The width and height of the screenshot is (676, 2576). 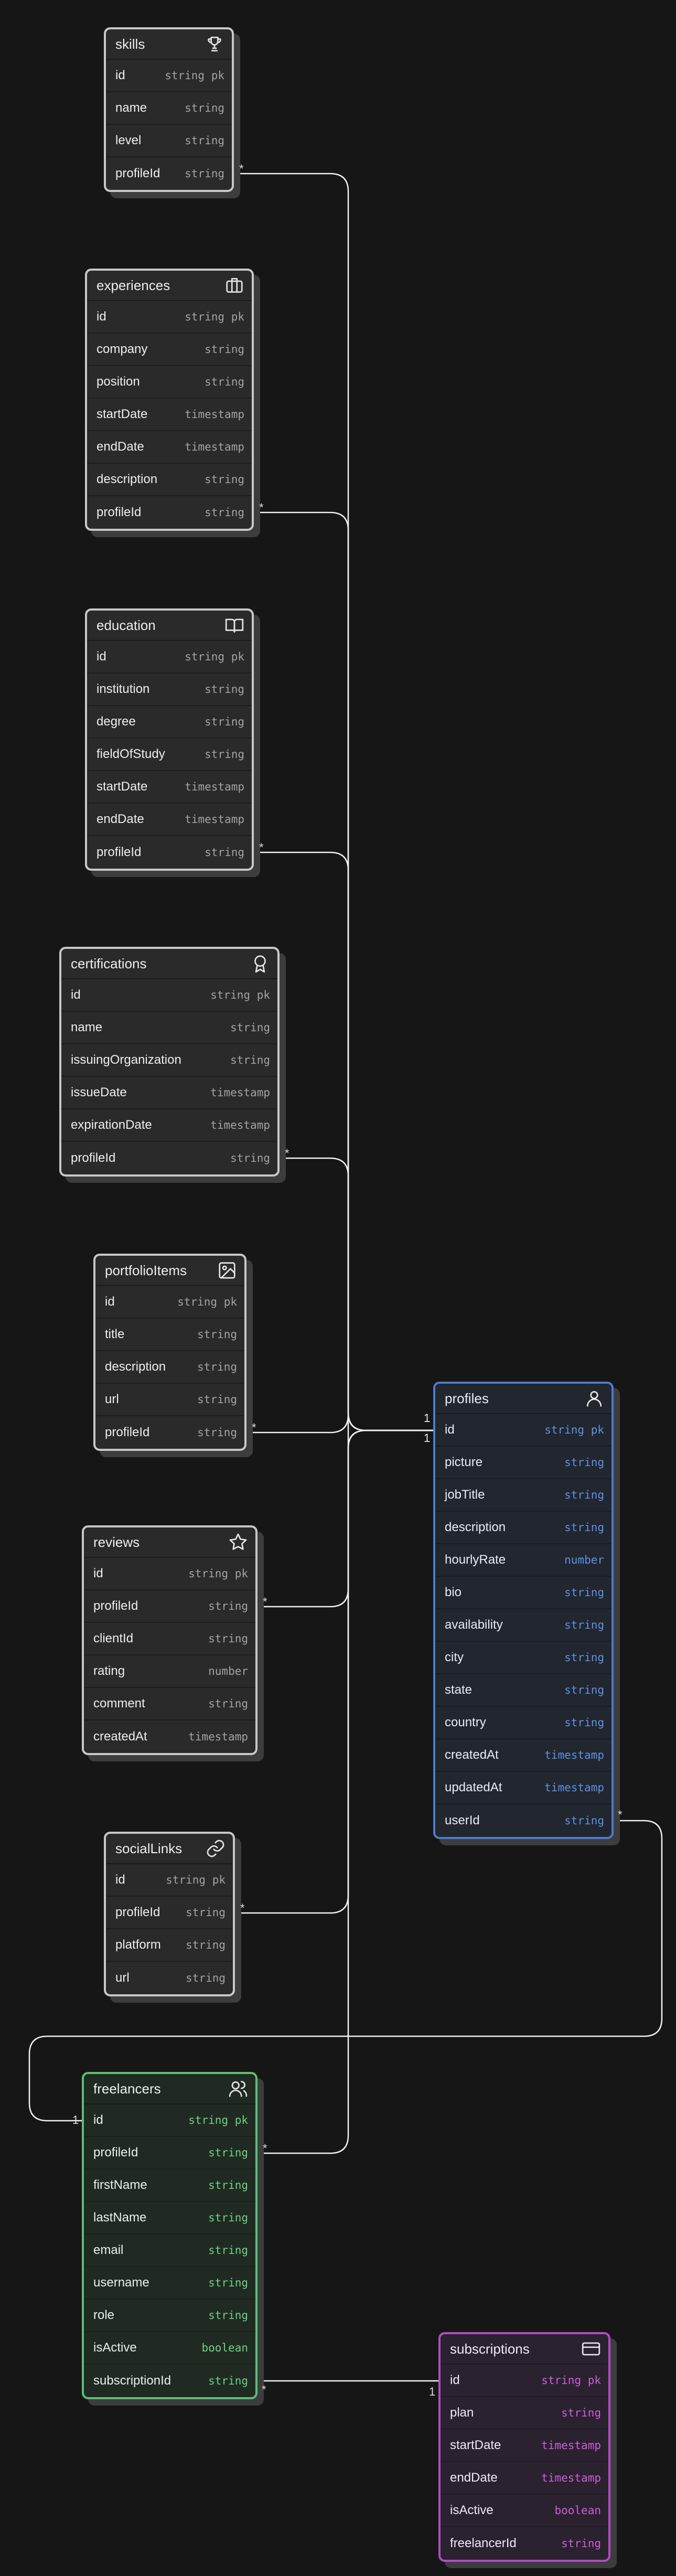 What do you see at coordinates (169, 350) in the screenshot?
I see `field-row: company string` at bounding box center [169, 350].